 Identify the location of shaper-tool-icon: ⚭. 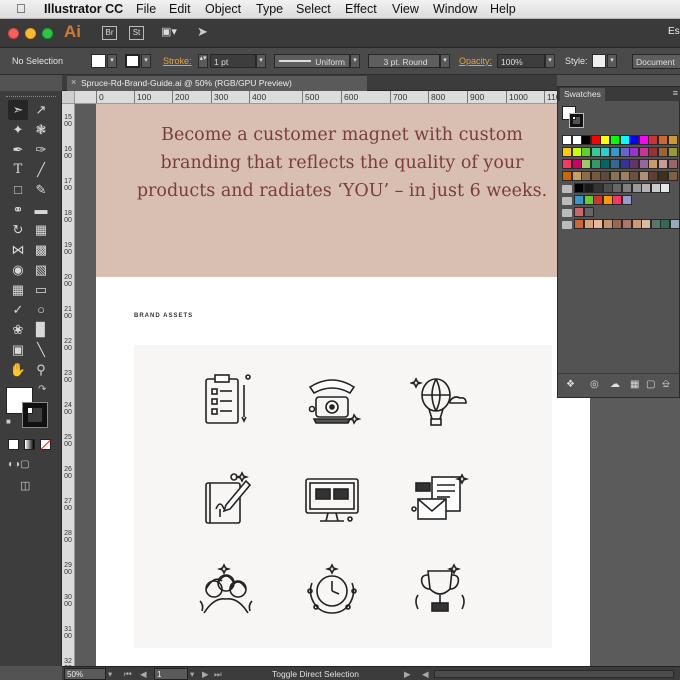
(18, 210).